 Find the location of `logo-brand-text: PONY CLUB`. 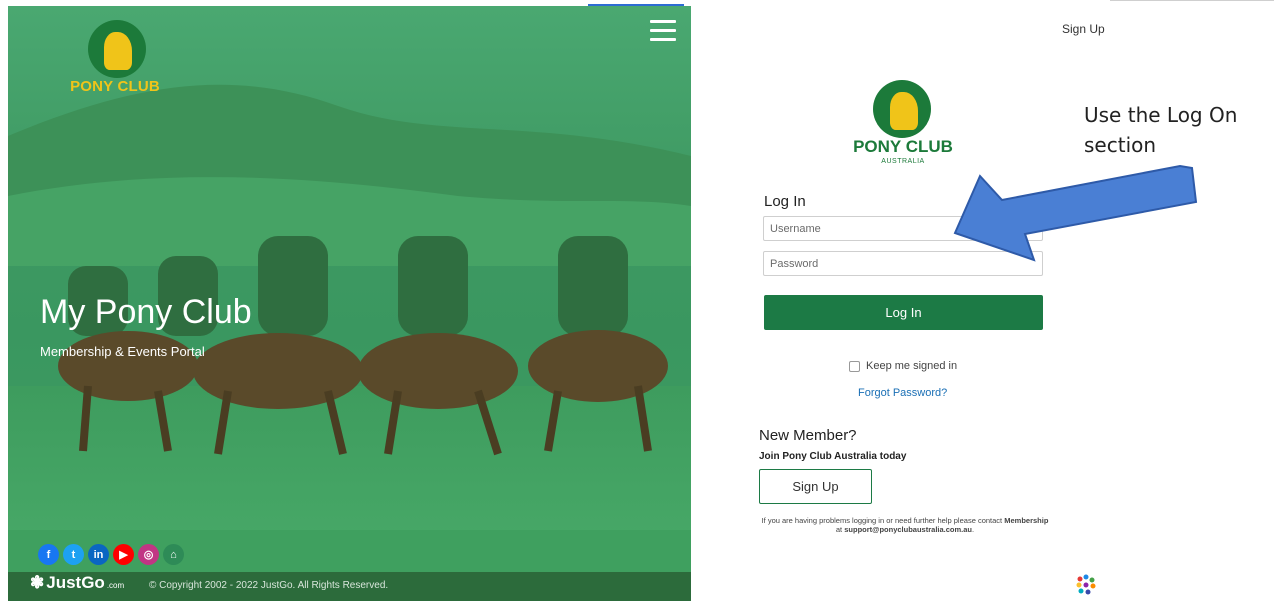

logo-brand-text: PONY CLUB is located at coordinates (903, 146).